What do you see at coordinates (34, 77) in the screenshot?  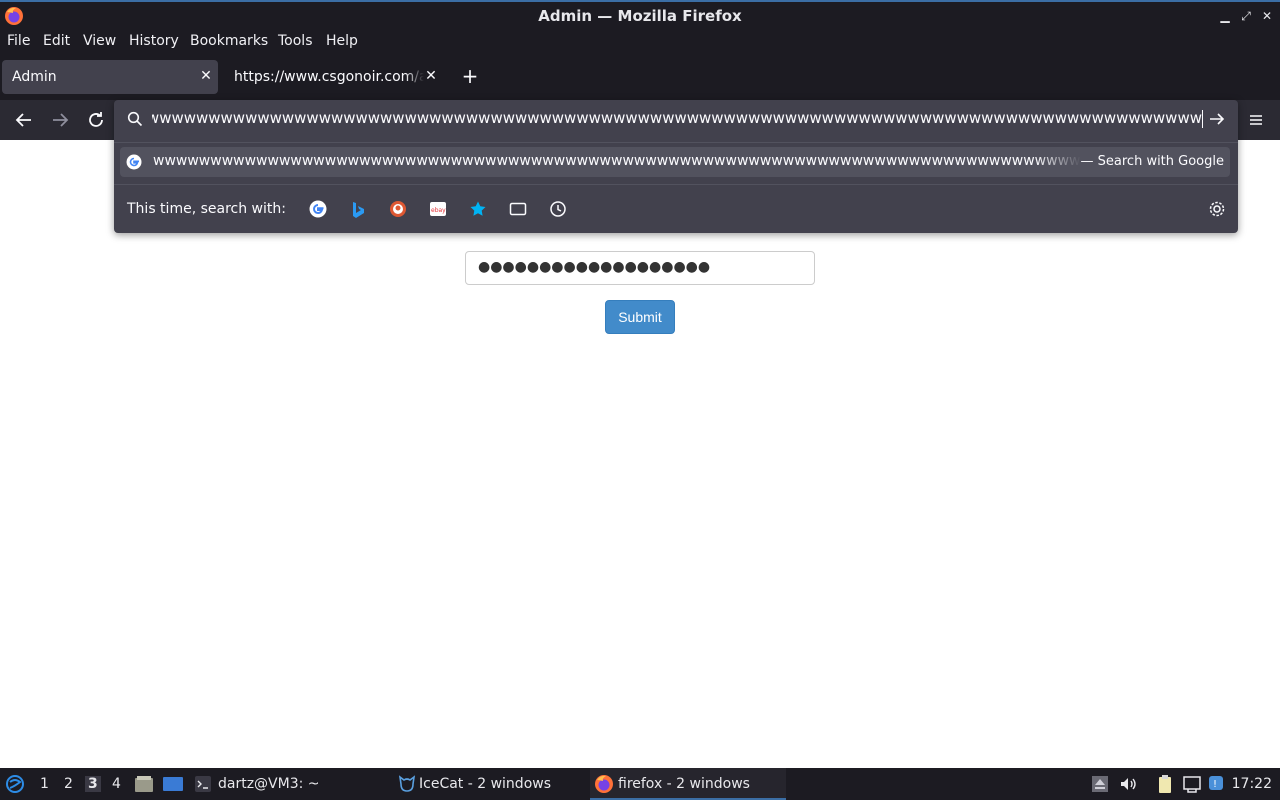 I see `tab-label: Admin` at bounding box center [34, 77].